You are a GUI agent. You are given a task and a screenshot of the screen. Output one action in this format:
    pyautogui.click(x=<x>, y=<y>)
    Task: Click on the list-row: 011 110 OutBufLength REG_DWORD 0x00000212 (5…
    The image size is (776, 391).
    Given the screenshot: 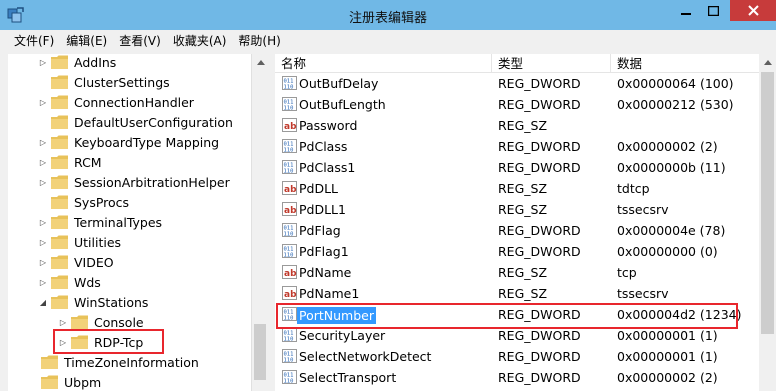 What is the action you would take?
    pyautogui.click(x=517, y=104)
    